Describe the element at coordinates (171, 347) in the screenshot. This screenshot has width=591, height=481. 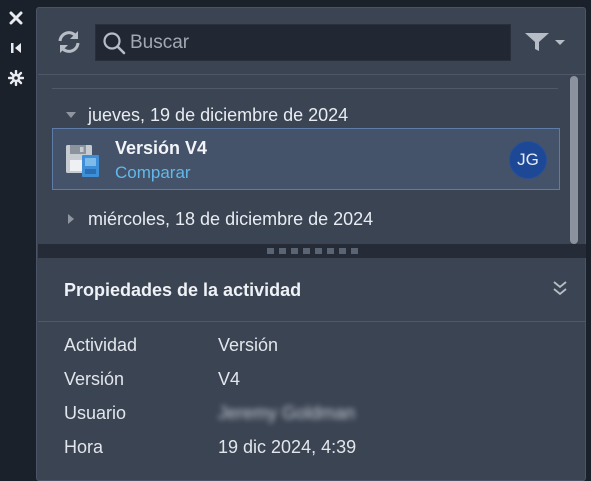
I see `property-row: Actividad Versión` at that location.